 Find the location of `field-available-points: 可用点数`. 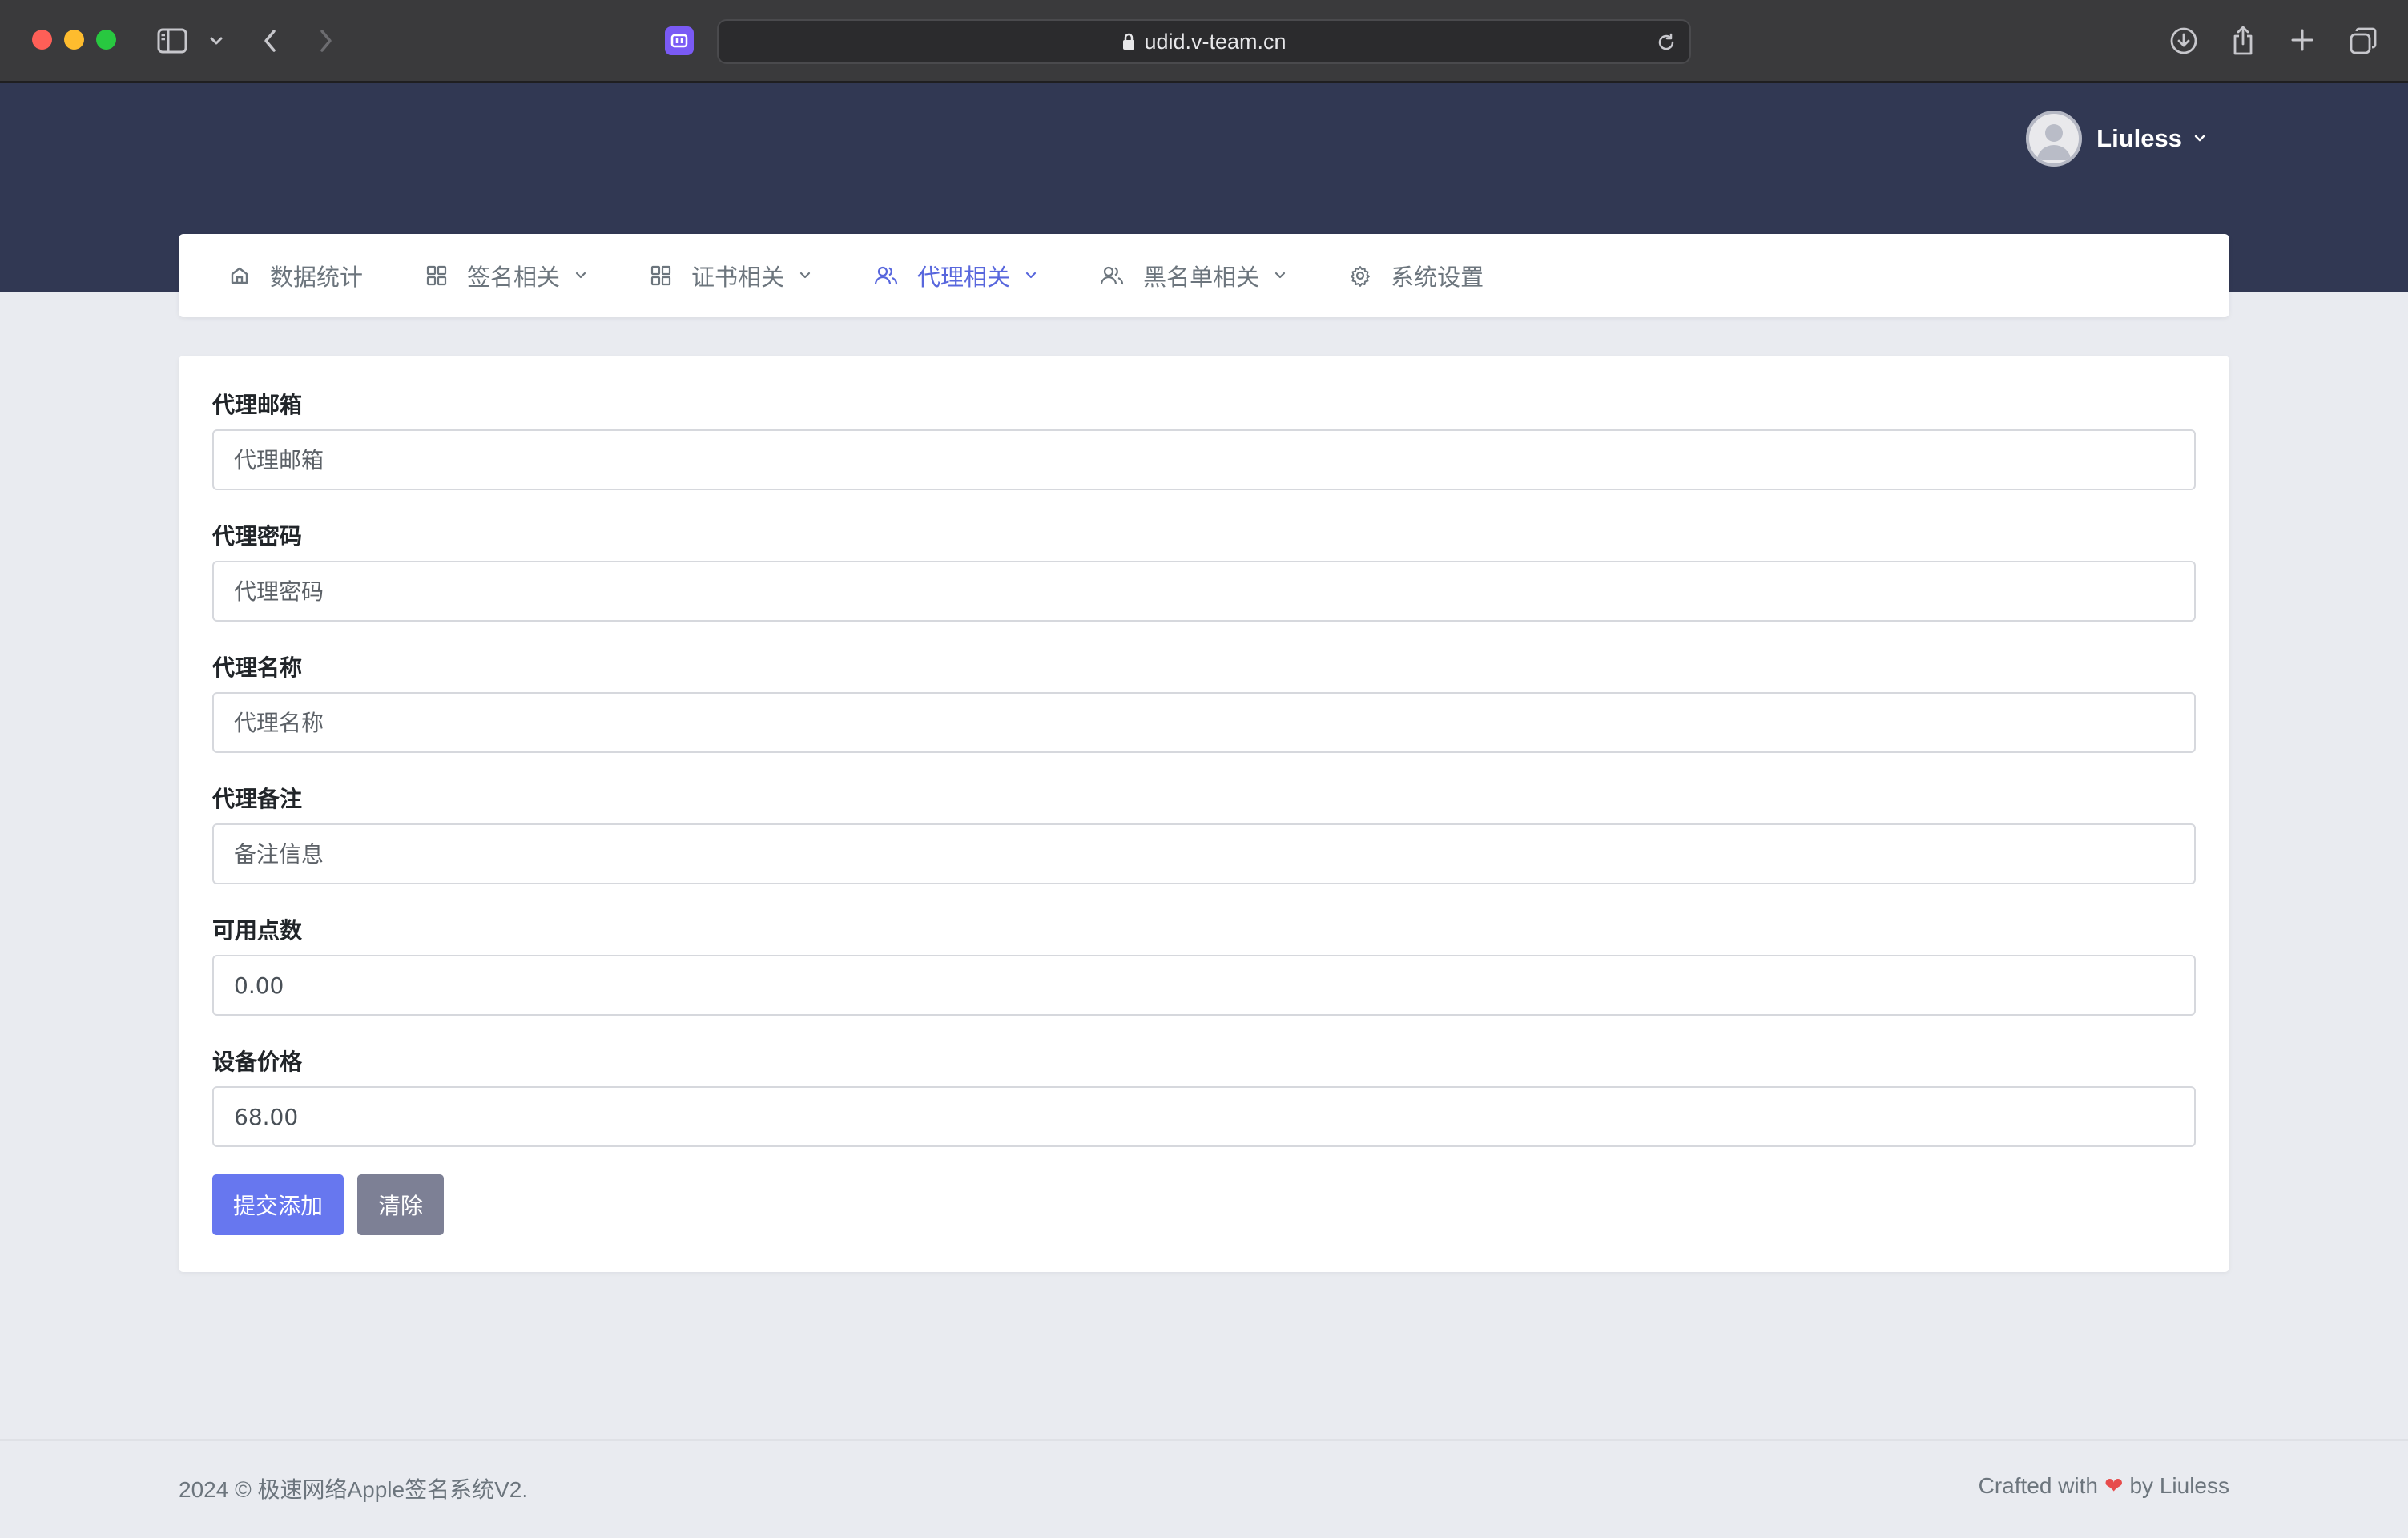

field-available-points: 可用点数 is located at coordinates (1204, 965).